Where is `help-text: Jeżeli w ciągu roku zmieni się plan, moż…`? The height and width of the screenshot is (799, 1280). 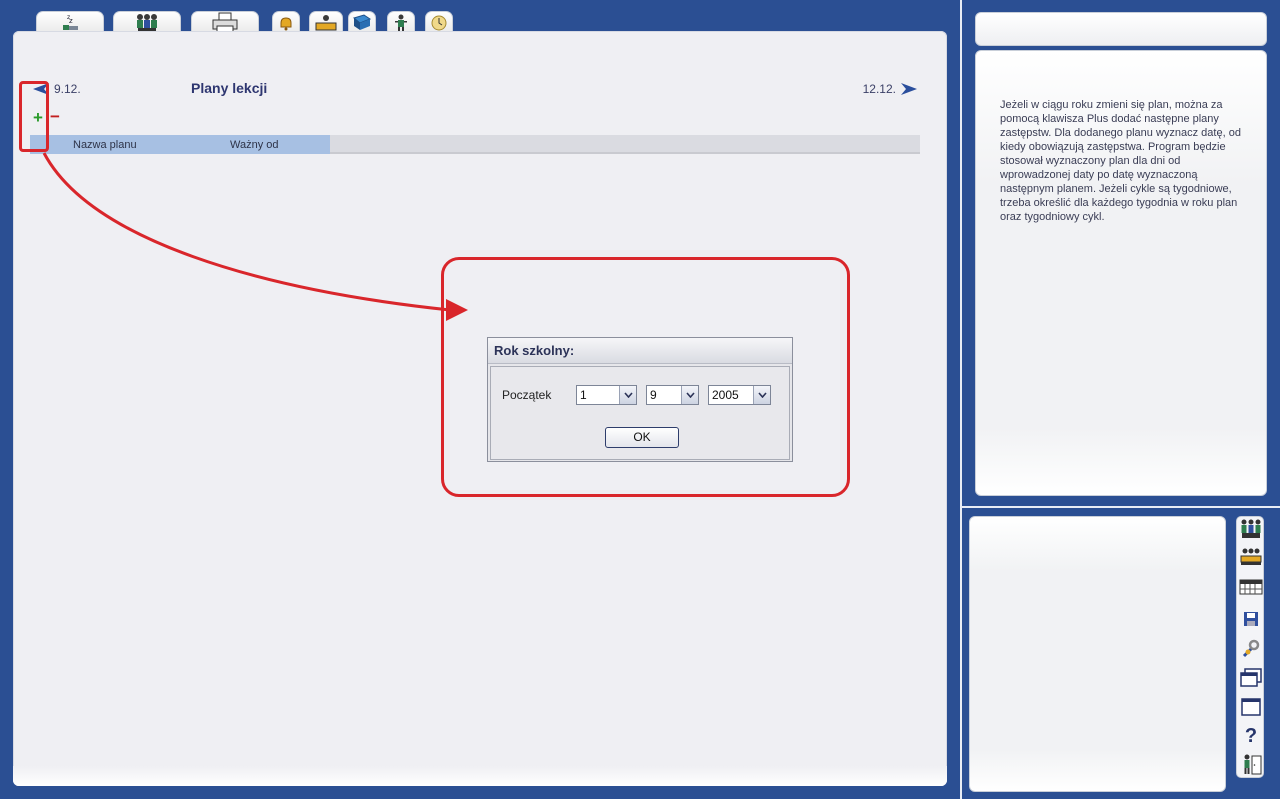
help-text: Jeżeli w ciągu roku zmieni się plan, moż… is located at coordinates (1120, 161).